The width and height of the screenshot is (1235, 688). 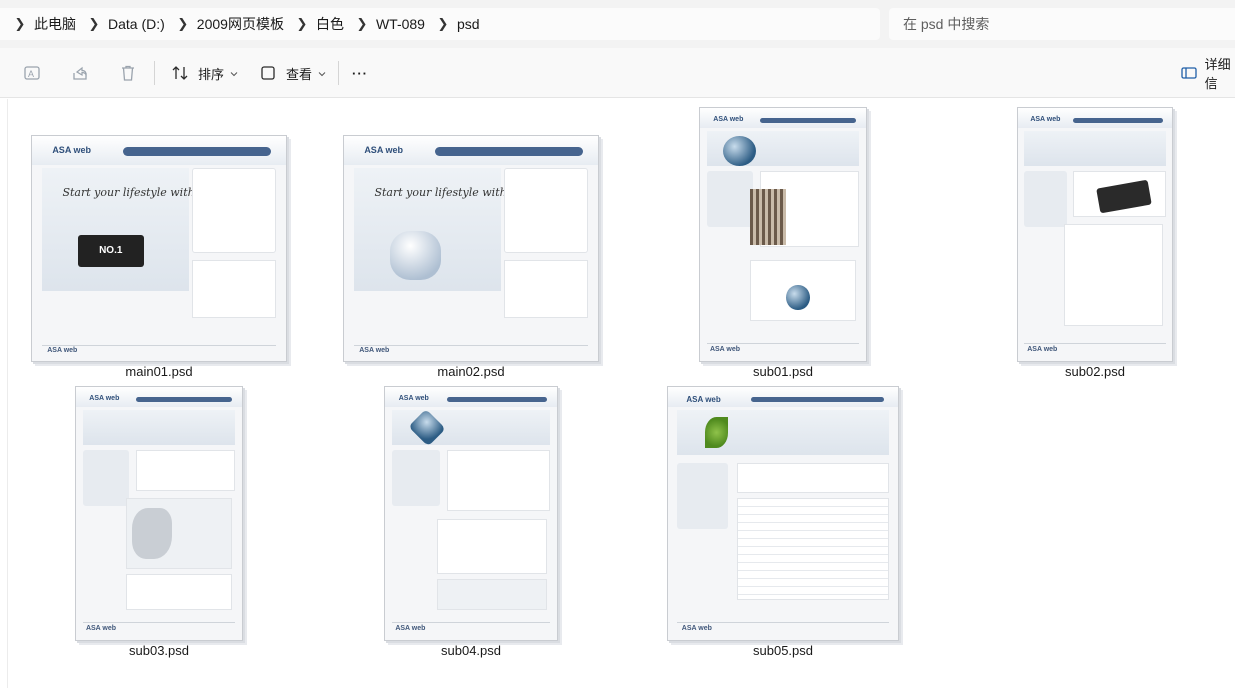 What do you see at coordinates (242, 24) in the screenshot?
I see `breadcrumb-item-templates: 2009网页模板` at bounding box center [242, 24].